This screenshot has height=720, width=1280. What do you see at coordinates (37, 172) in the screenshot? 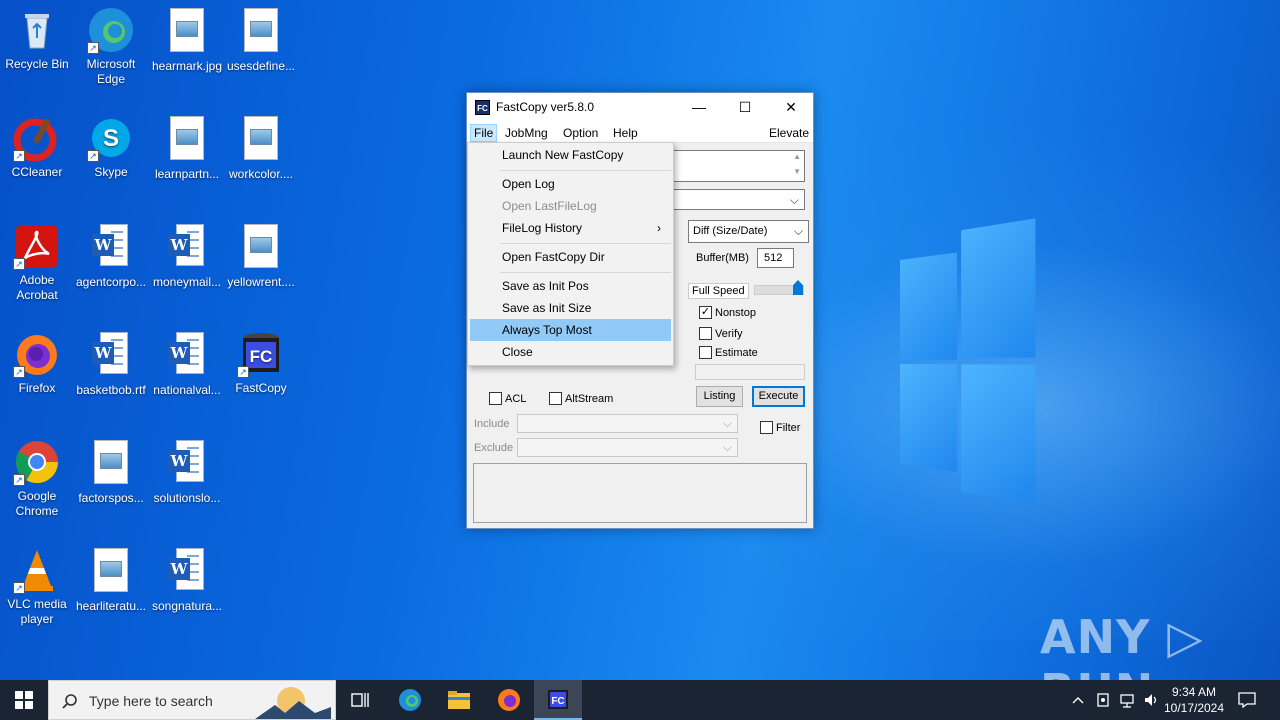
I see `desktop-icon-label: CCleaner` at bounding box center [37, 172].